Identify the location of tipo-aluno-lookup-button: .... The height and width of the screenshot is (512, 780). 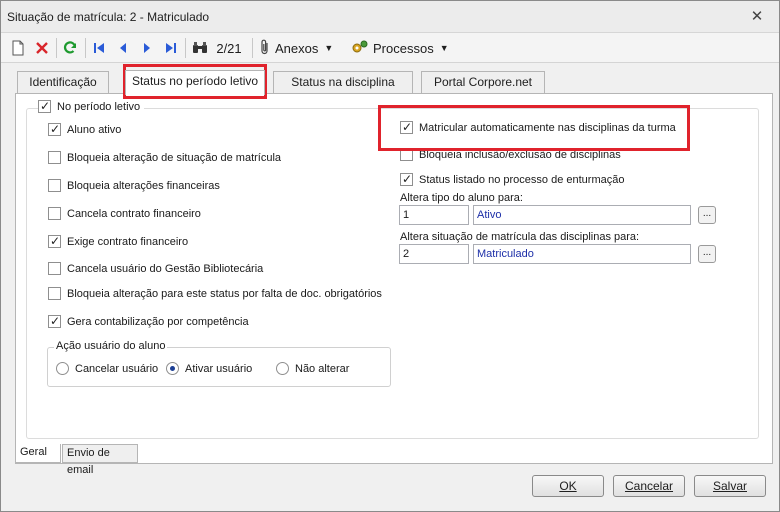
(707, 215).